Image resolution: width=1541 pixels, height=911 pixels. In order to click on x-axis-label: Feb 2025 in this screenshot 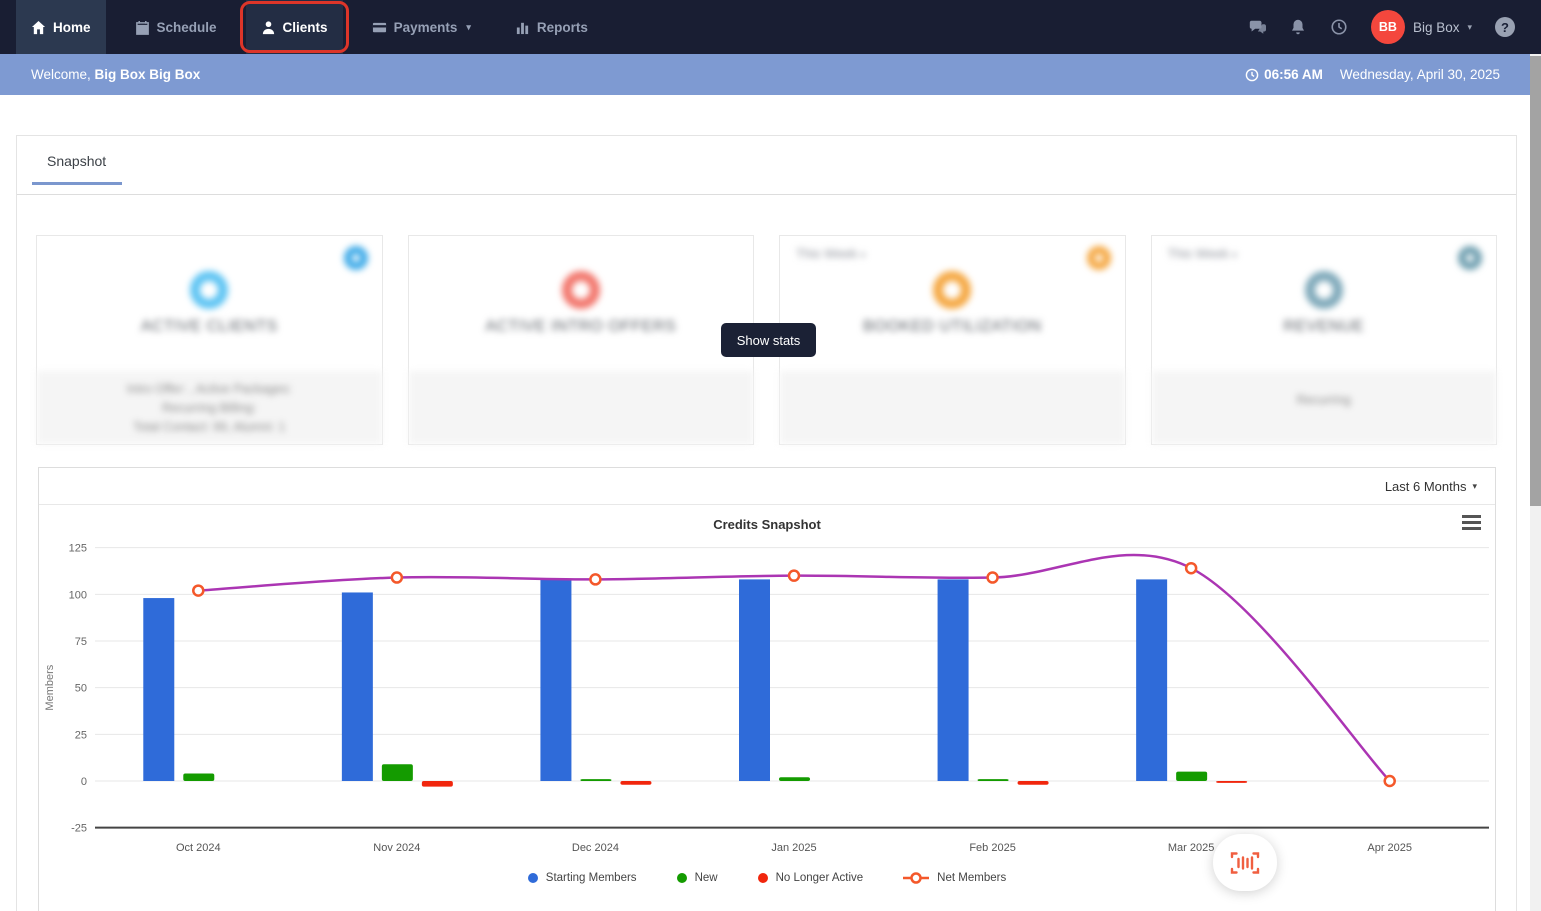, I will do `click(992, 848)`.